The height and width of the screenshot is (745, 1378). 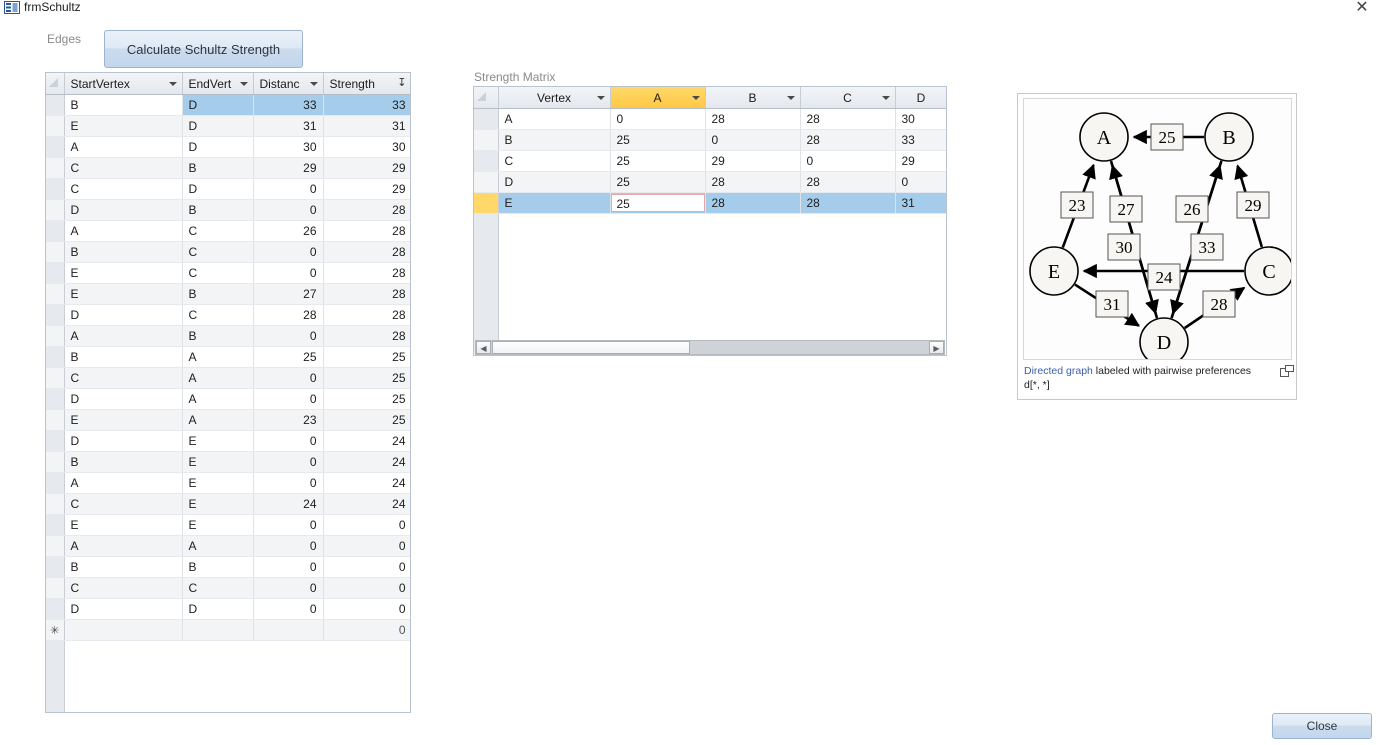 I want to click on cell-d: 33, so click(x=920, y=140).